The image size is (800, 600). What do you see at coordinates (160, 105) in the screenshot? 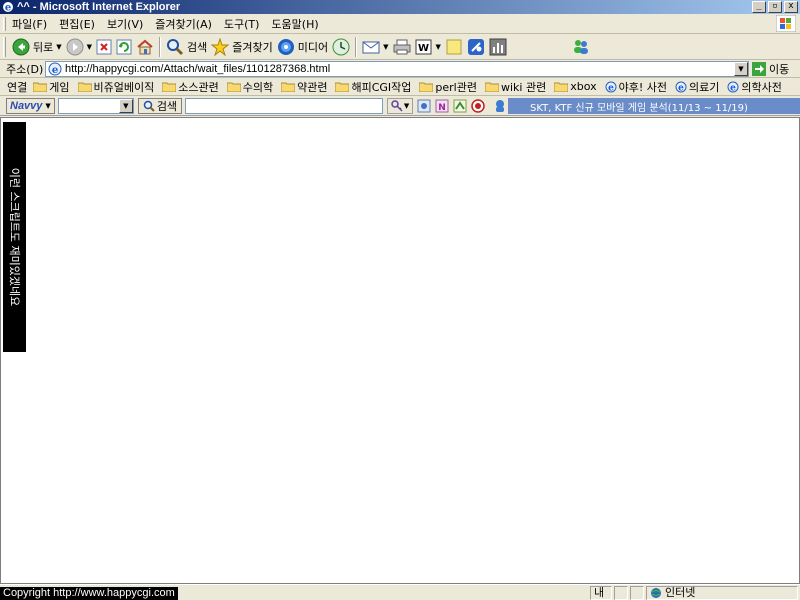
I see `navvy-search-button: 검색` at bounding box center [160, 105].